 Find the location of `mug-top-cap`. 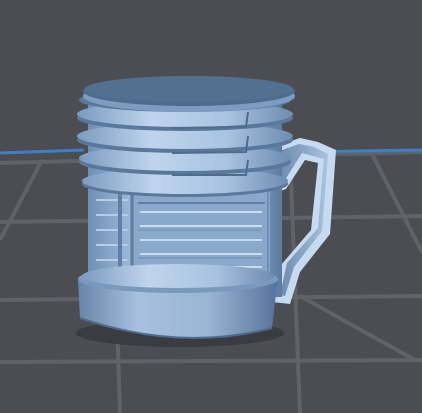

mug-top-cap is located at coordinates (189, 94).